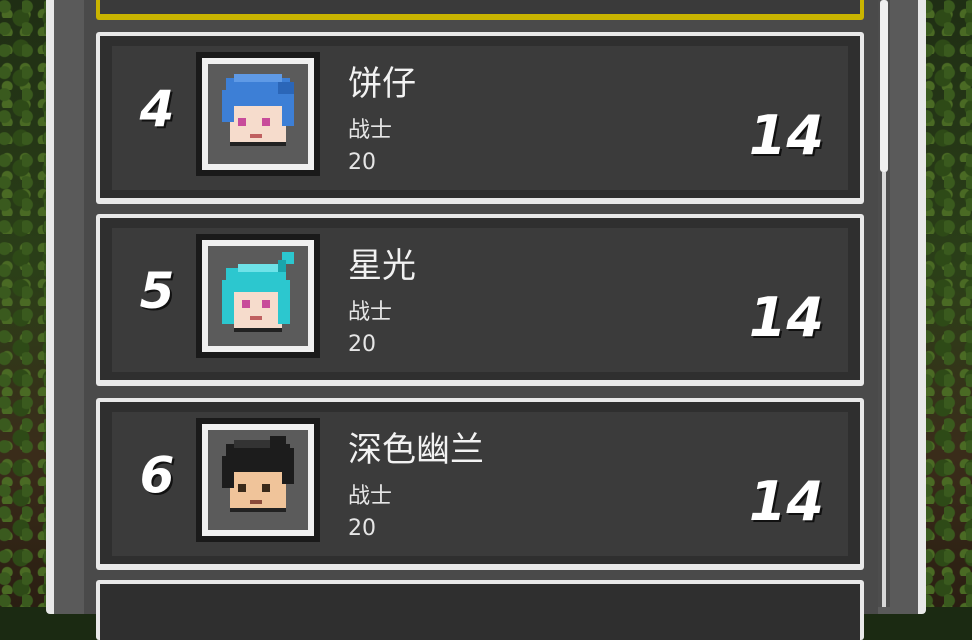 This screenshot has height=640, width=972. Describe the element at coordinates (258, 292) in the screenshot. I see `cyan-hair-character-icon` at that location.